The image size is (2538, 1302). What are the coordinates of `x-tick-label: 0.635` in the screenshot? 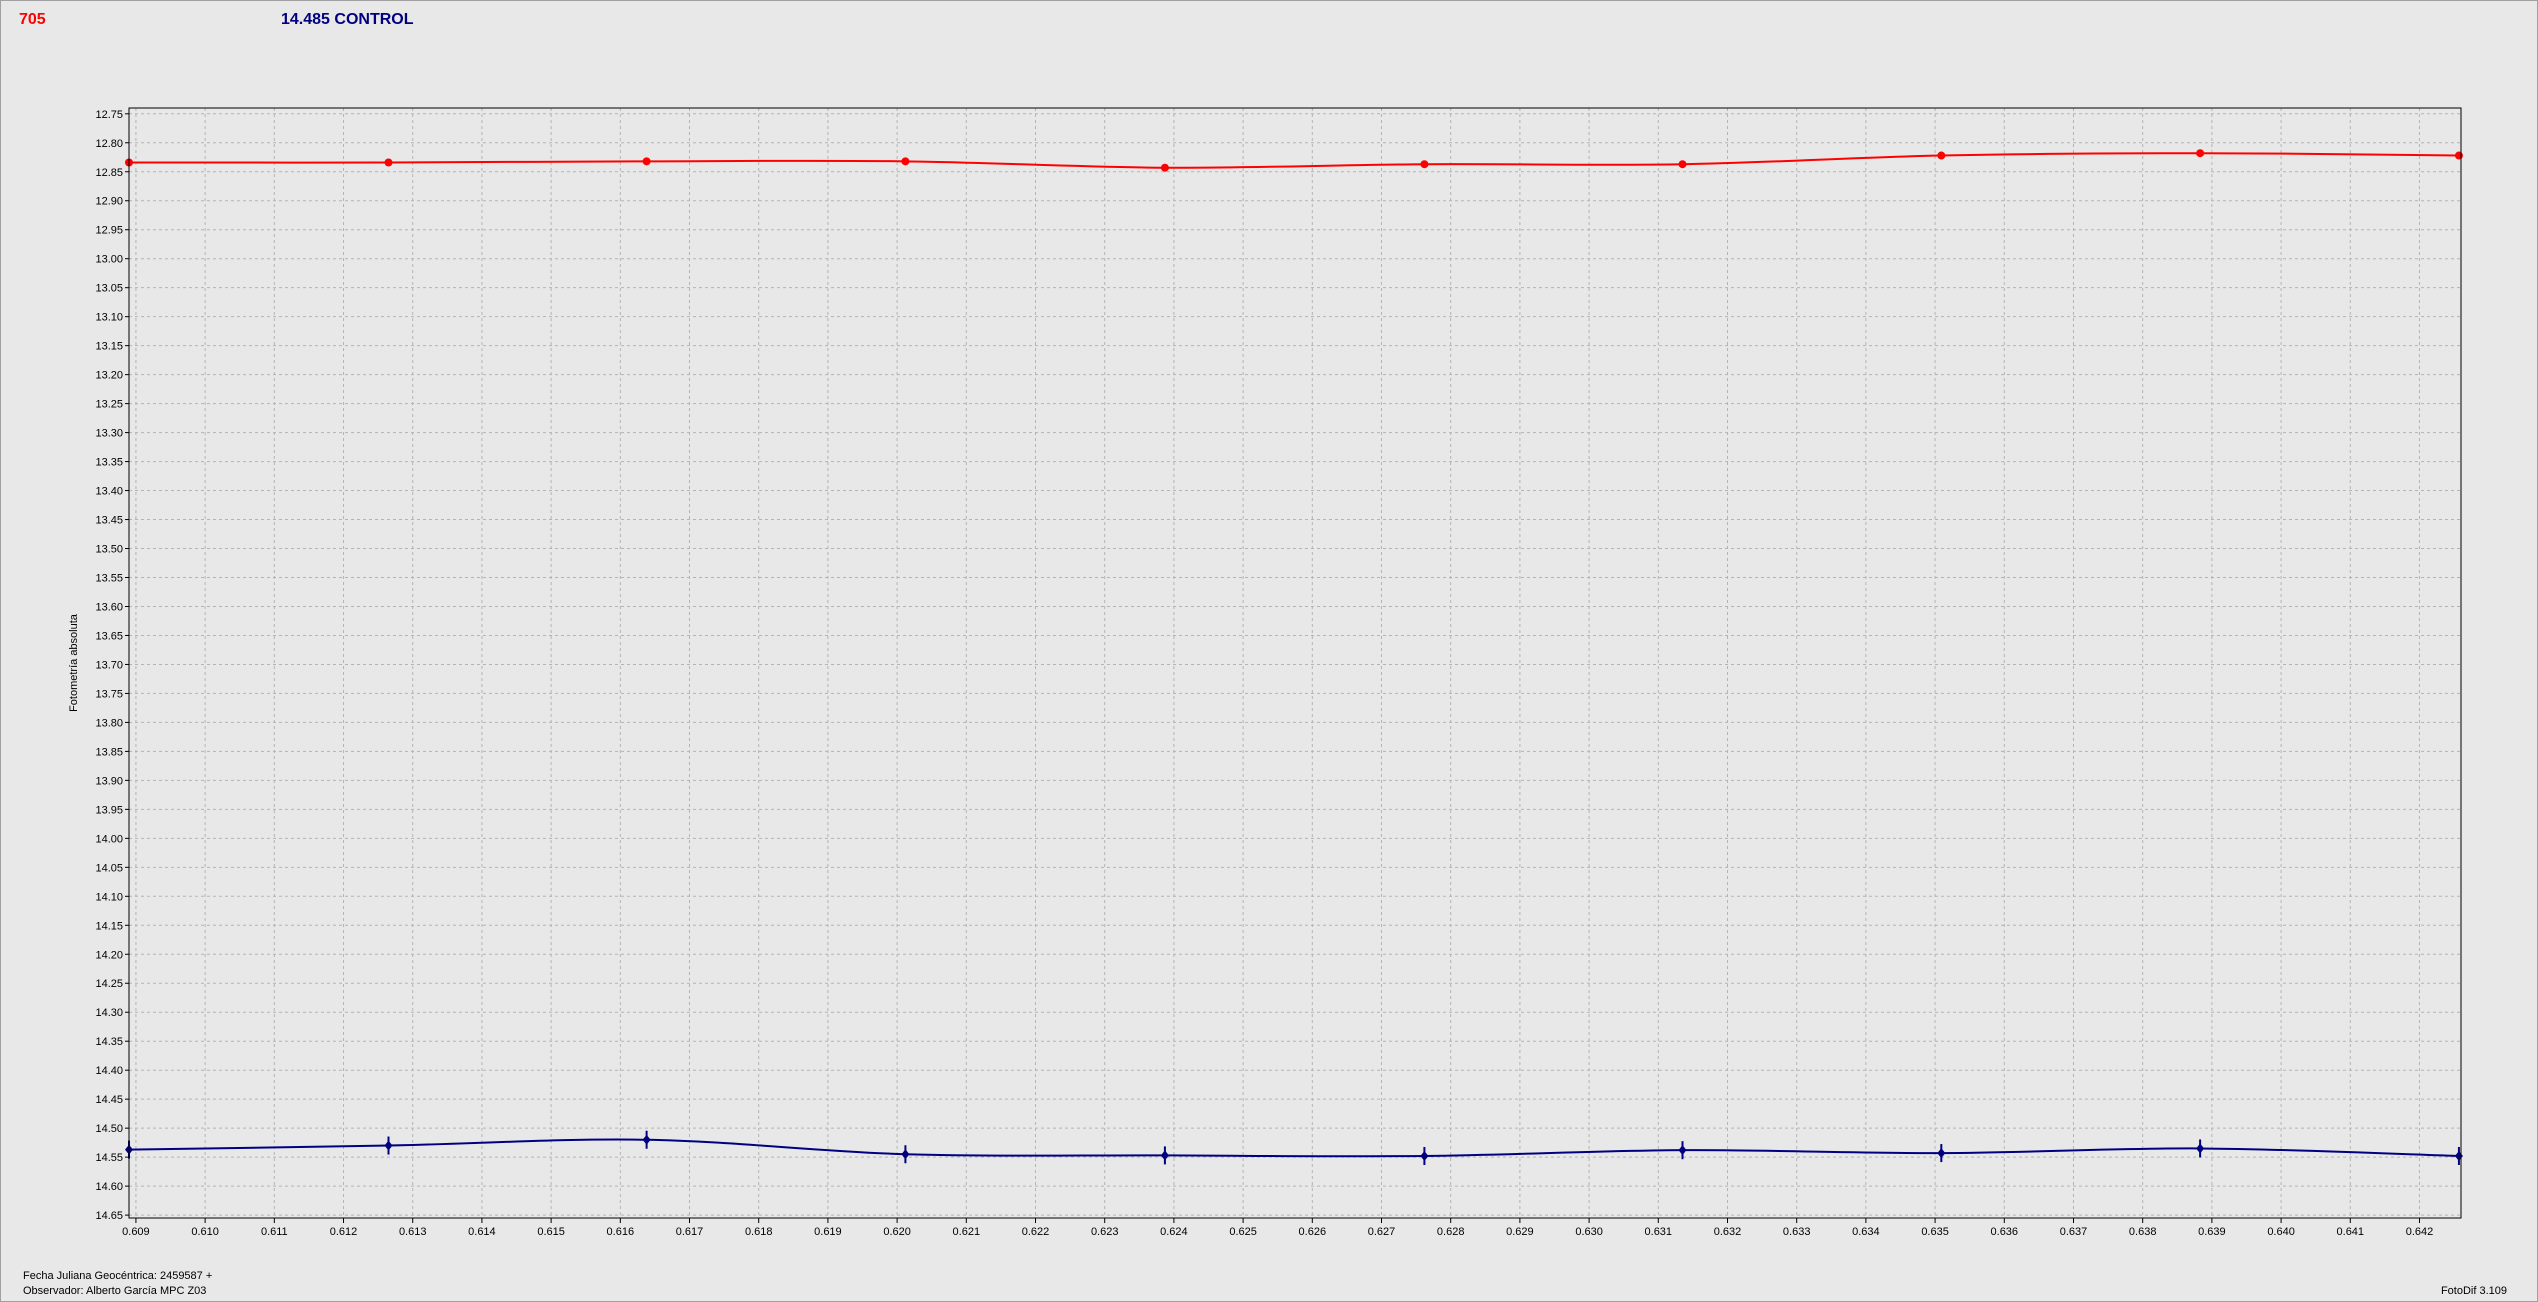 It's located at (1935, 1232).